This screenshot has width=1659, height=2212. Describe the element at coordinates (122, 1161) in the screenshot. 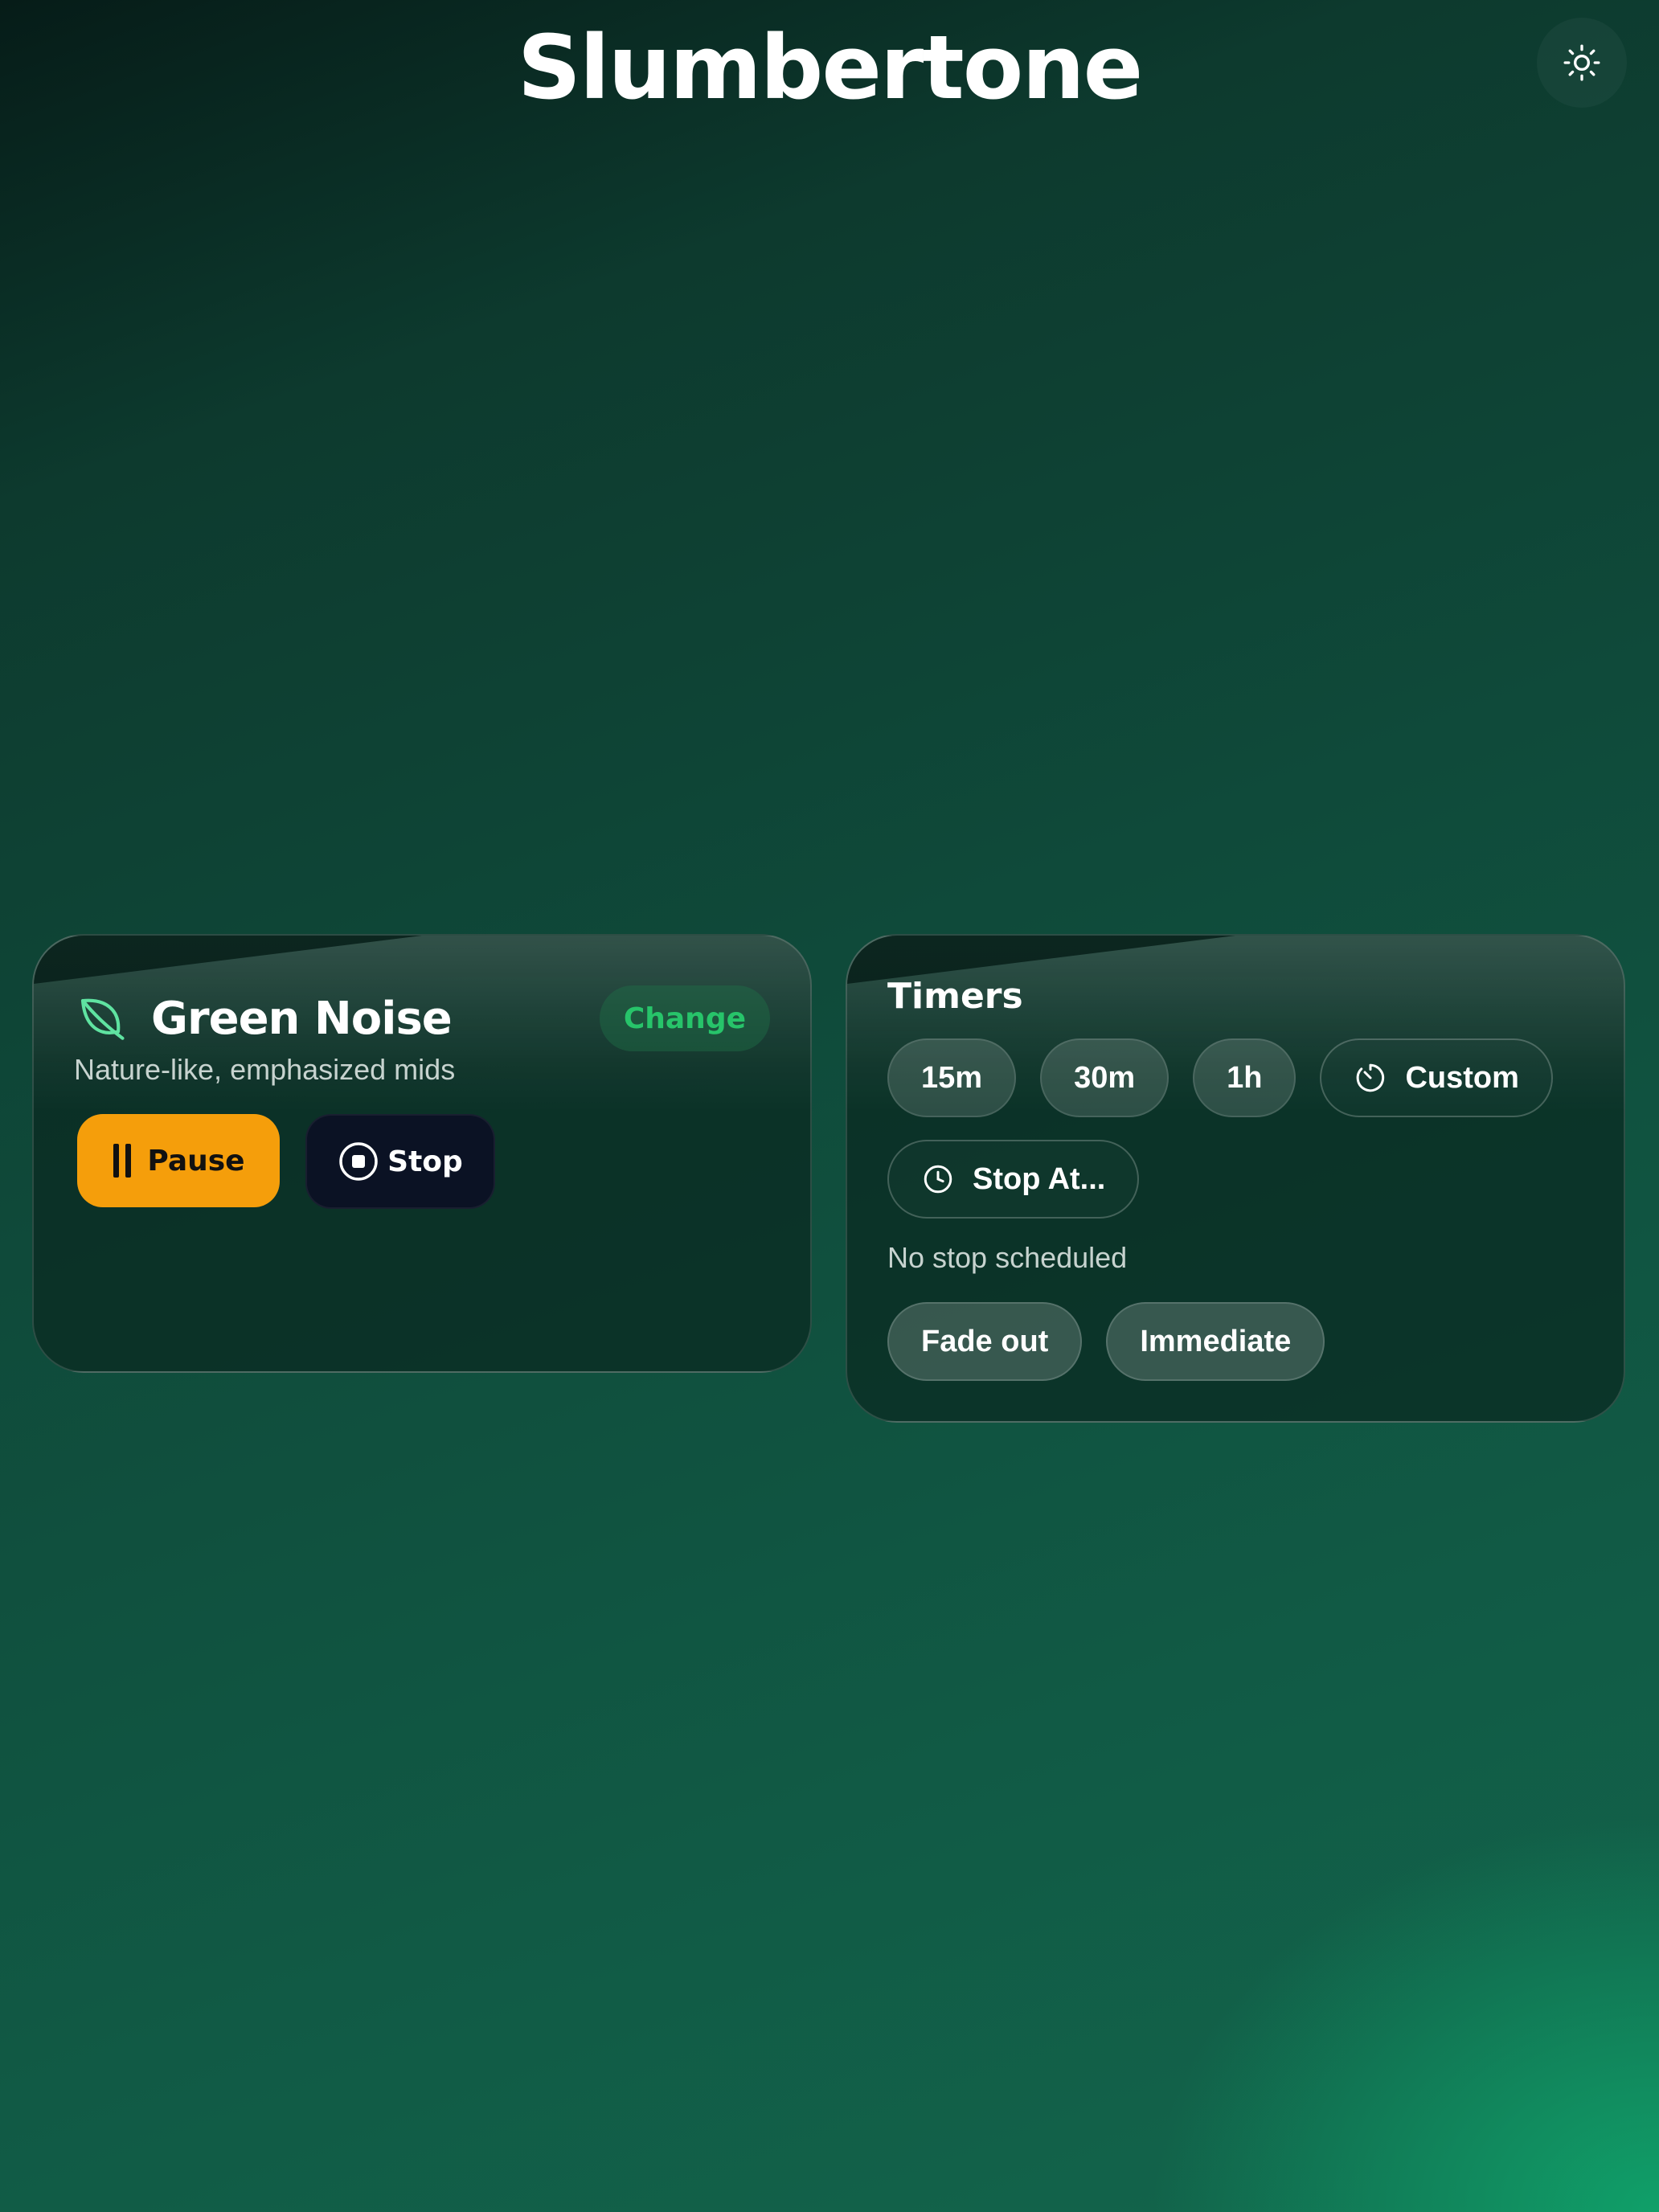

I see `pause-icon` at that location.